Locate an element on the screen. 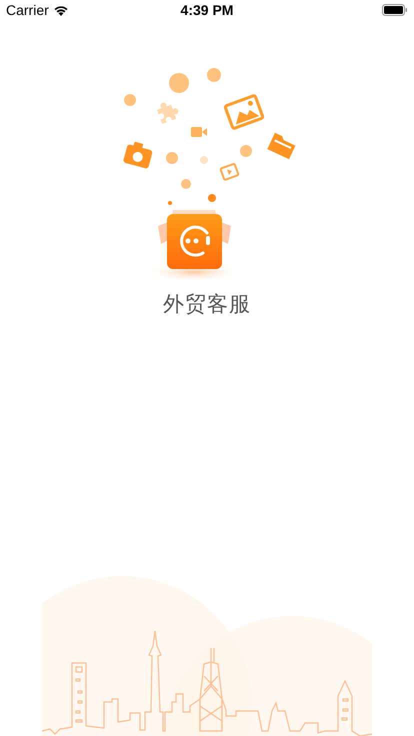 The width and height of the screenshot is (414, 736). clock-time: 4:39 PM is located at coordinates (207, 10).